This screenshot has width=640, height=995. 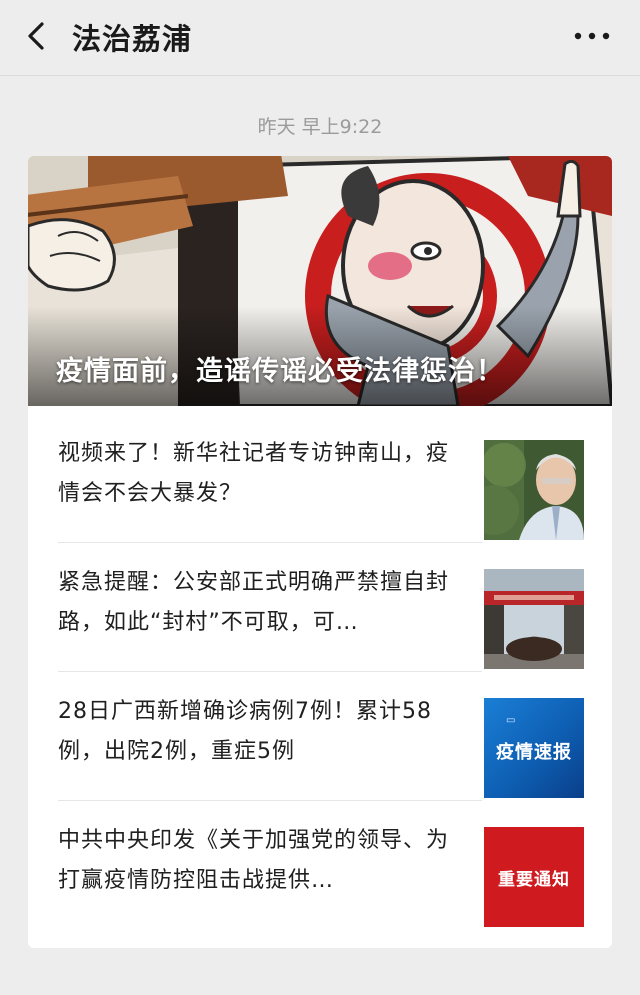 What do you see at coordinates (511, 720) in the screenshot?
I see `thumbnail-logo-icon: ▭` at bounding box center [511, 720].